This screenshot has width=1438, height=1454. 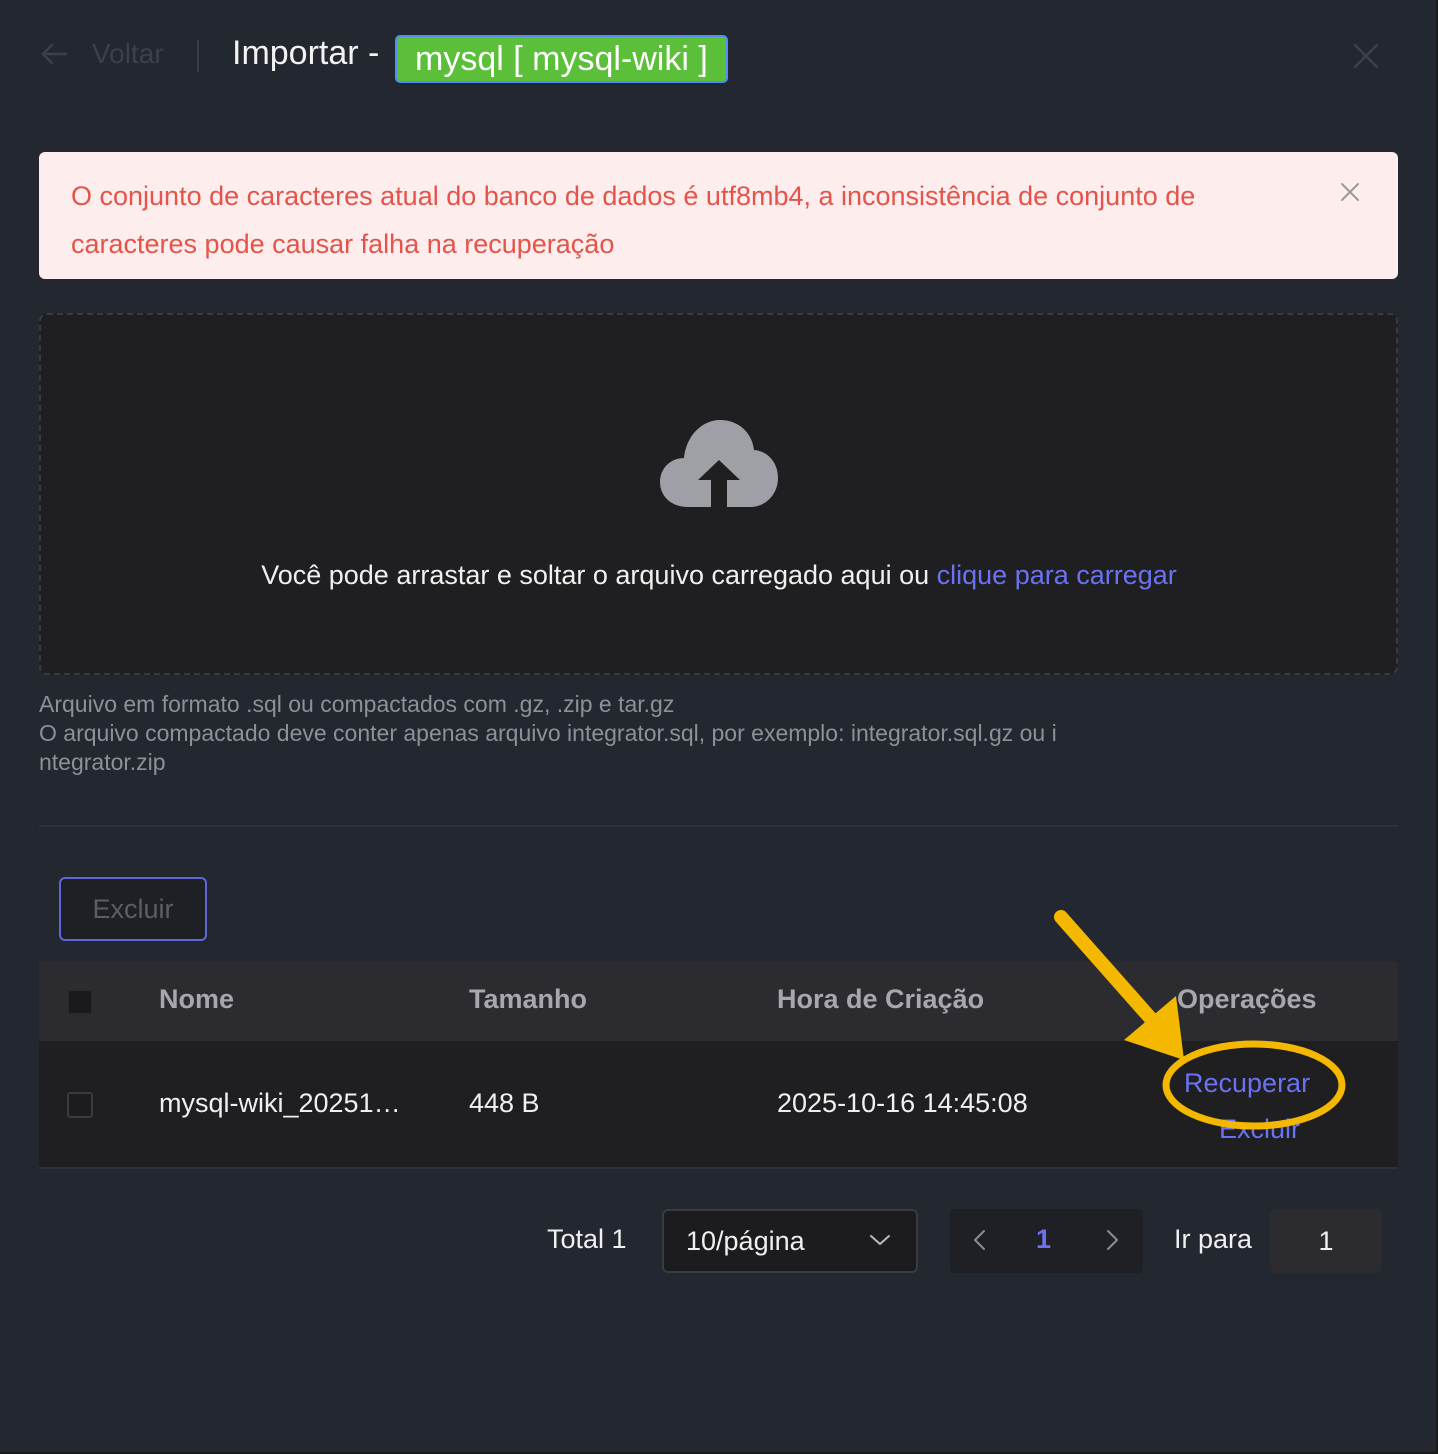 What do you see at coordinates (504, 1103) in the screenshot?
I see `cell-size: 448 B` at bounding box center [504, 1103].